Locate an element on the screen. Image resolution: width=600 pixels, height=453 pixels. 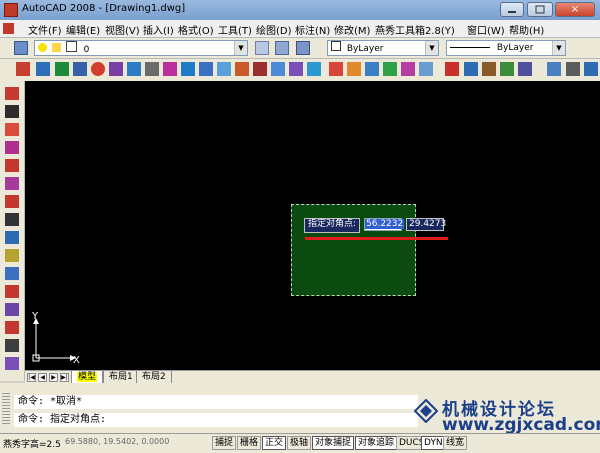
grid-toggle: 栅格 is located at coordinates (249, 443).